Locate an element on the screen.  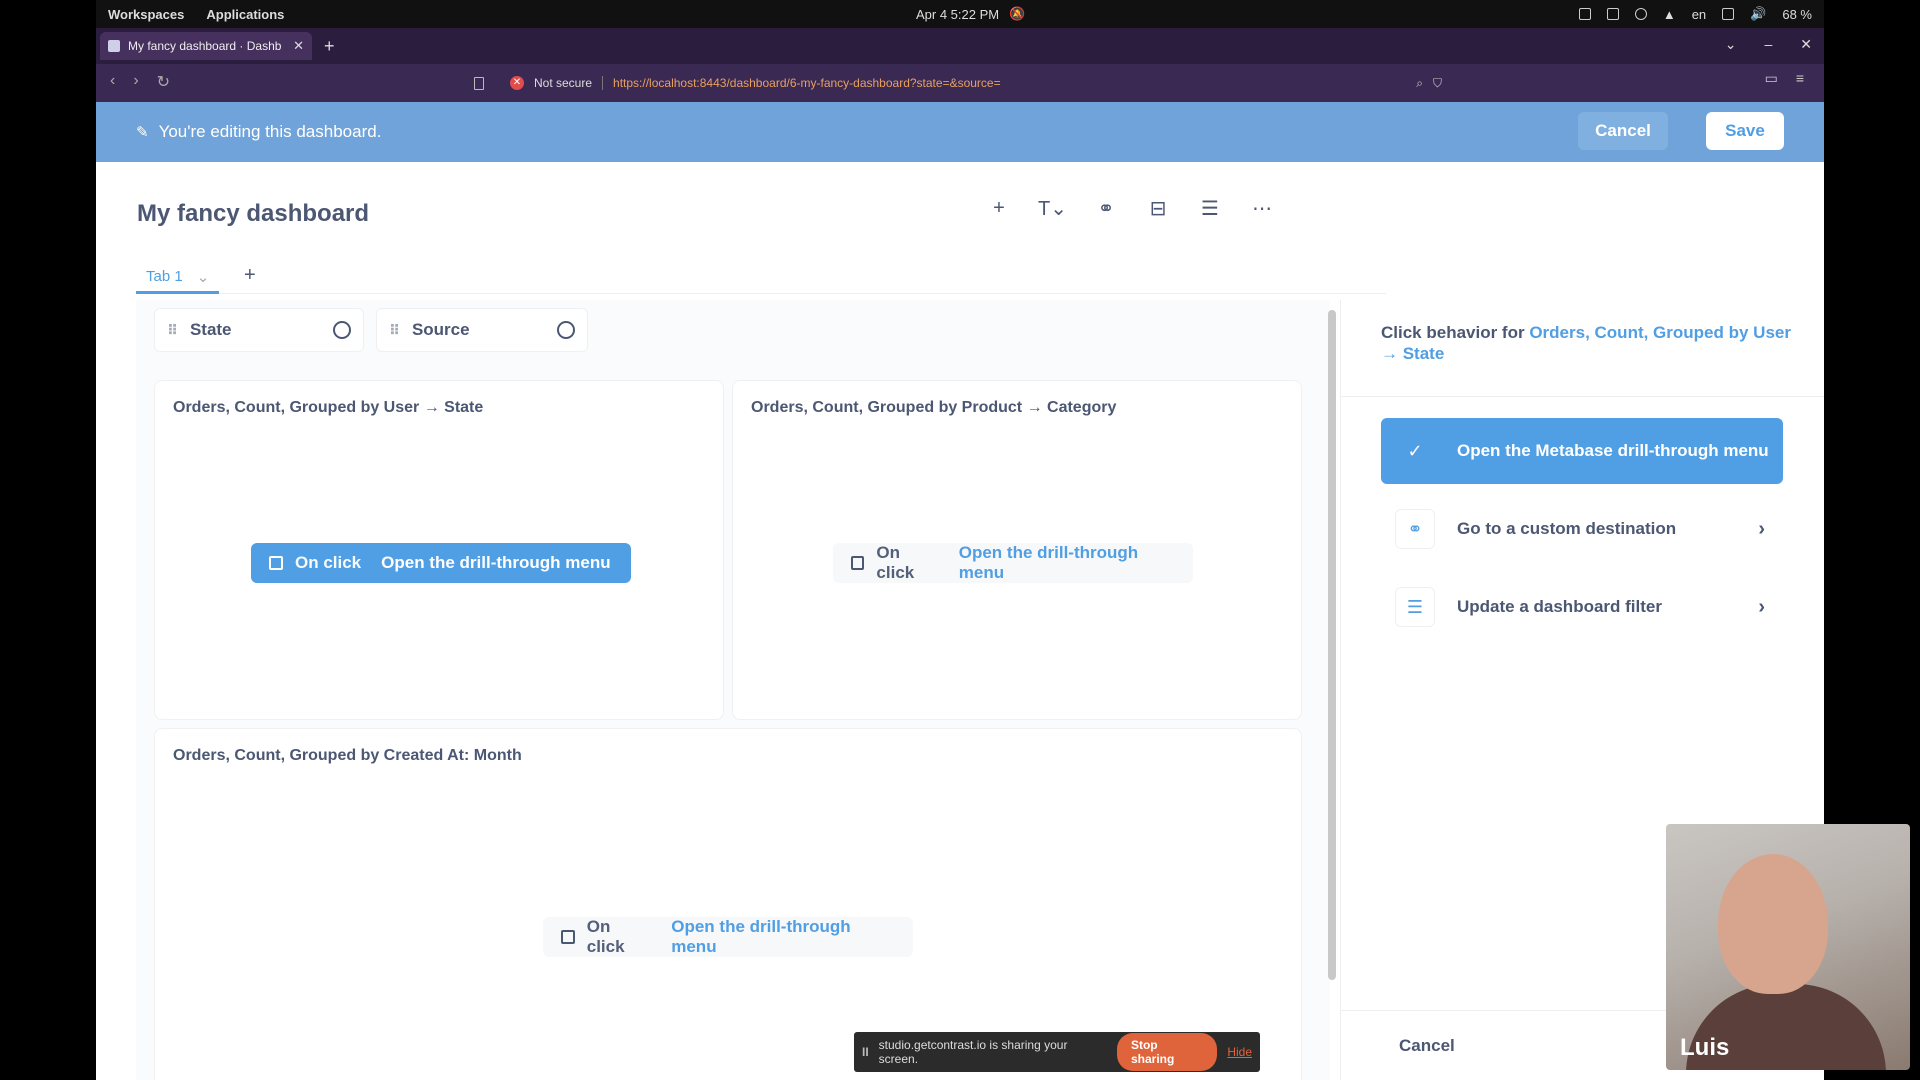
add-link-icon: ⚭ is located at coordinates (1106, 208).